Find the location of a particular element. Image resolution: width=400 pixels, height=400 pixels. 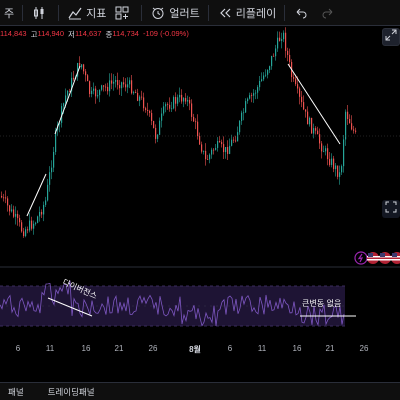

alarm-clock-icon is located at coordinates (158, 13).